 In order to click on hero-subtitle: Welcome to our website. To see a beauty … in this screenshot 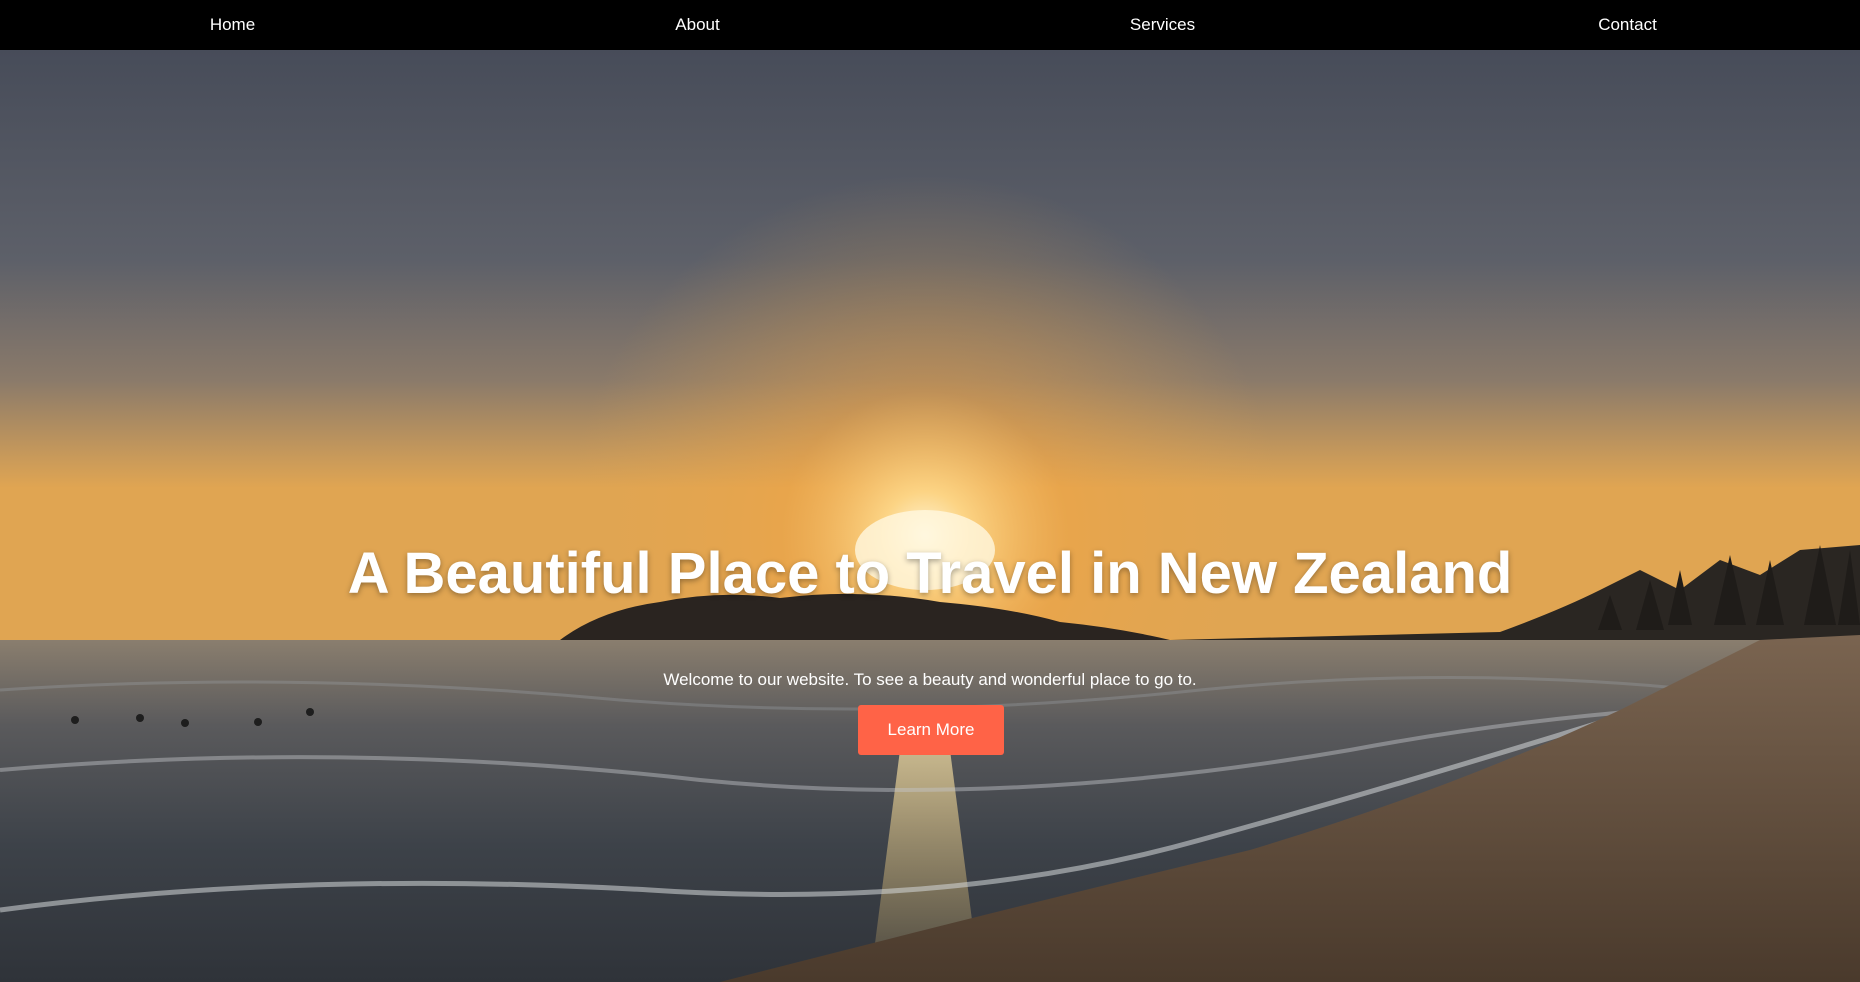, I will do `click(930, 679)`.